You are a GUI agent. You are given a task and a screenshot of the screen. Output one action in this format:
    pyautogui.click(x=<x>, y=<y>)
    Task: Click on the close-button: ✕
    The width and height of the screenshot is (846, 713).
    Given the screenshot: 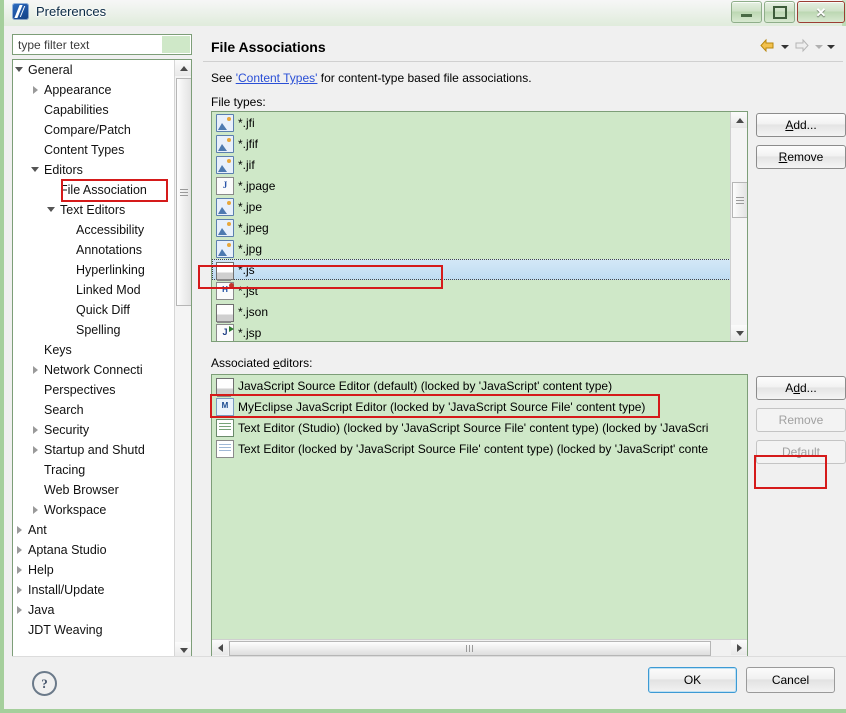 What is the action you would take?
    pyautogui.click(x=821, y=12)
    